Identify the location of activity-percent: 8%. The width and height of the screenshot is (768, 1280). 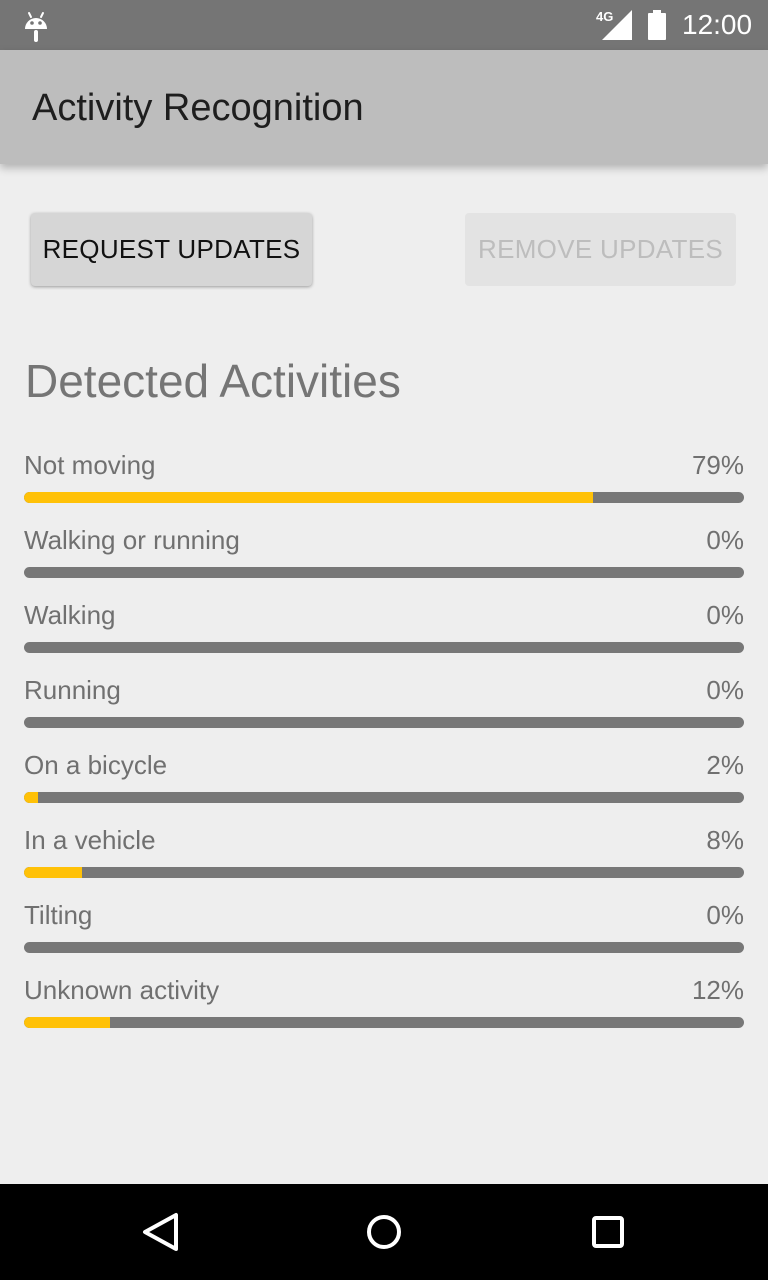
(725, 840).